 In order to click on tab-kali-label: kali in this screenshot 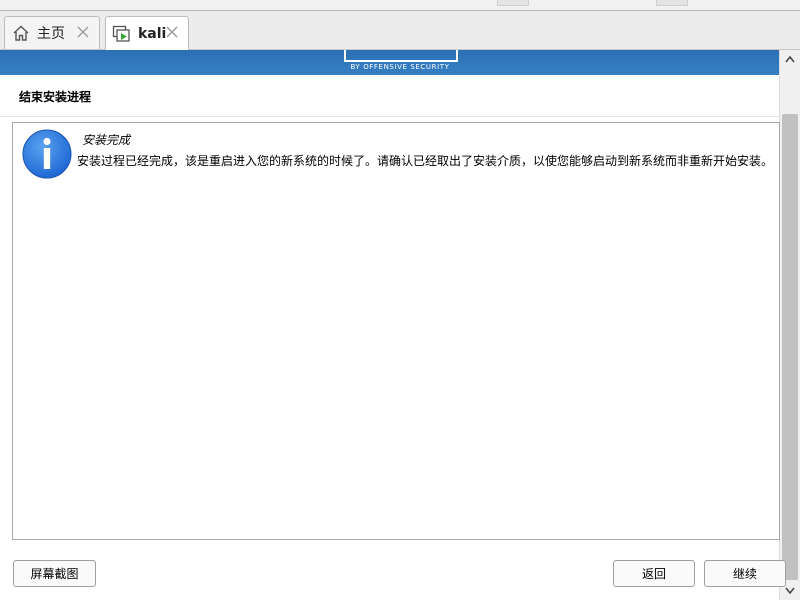, I will do `click(152, 33)`.